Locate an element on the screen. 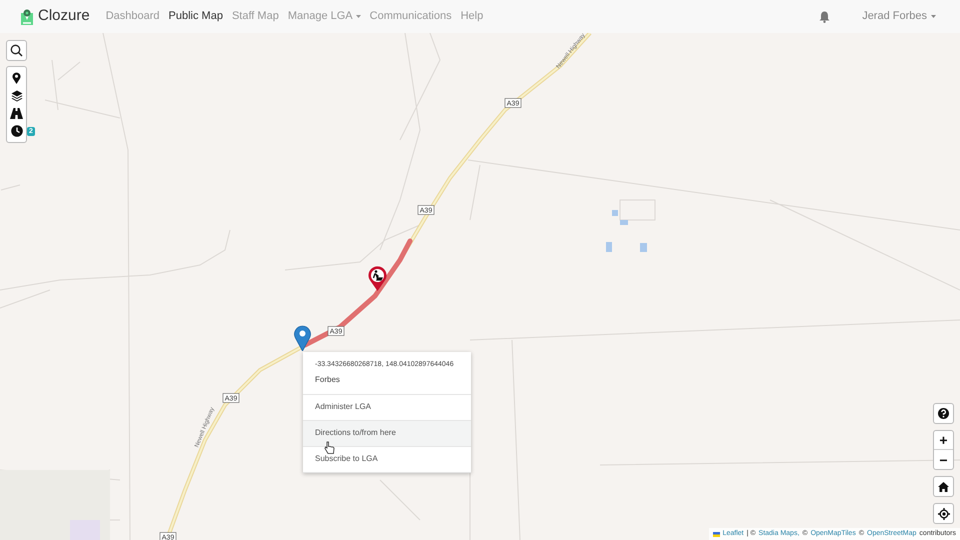 This screenshot has width=960, height=540. locate-button is located at coordinates (943, 513).